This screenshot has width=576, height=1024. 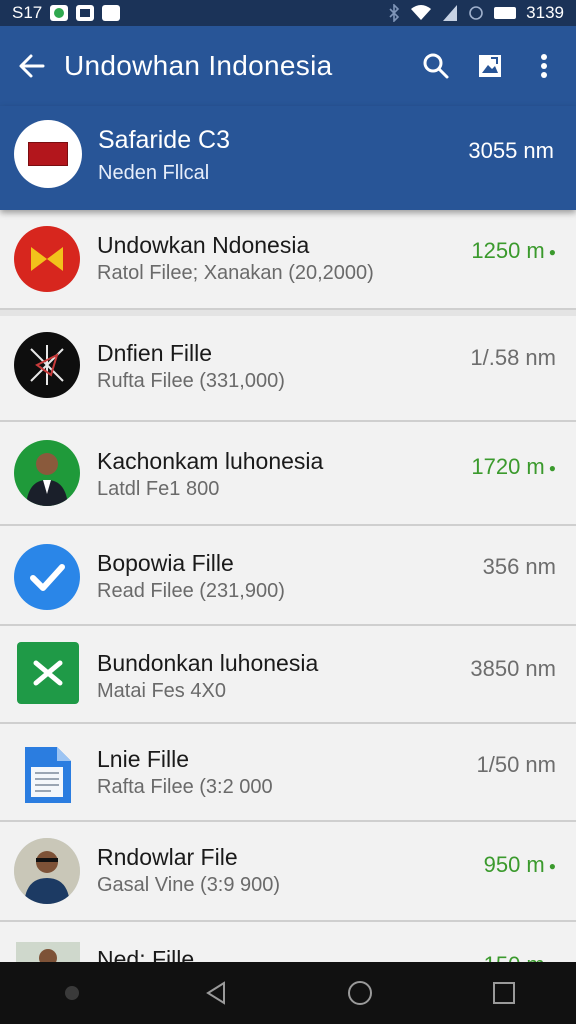 I want to click on header-avatar, so click(x=48, y=154).